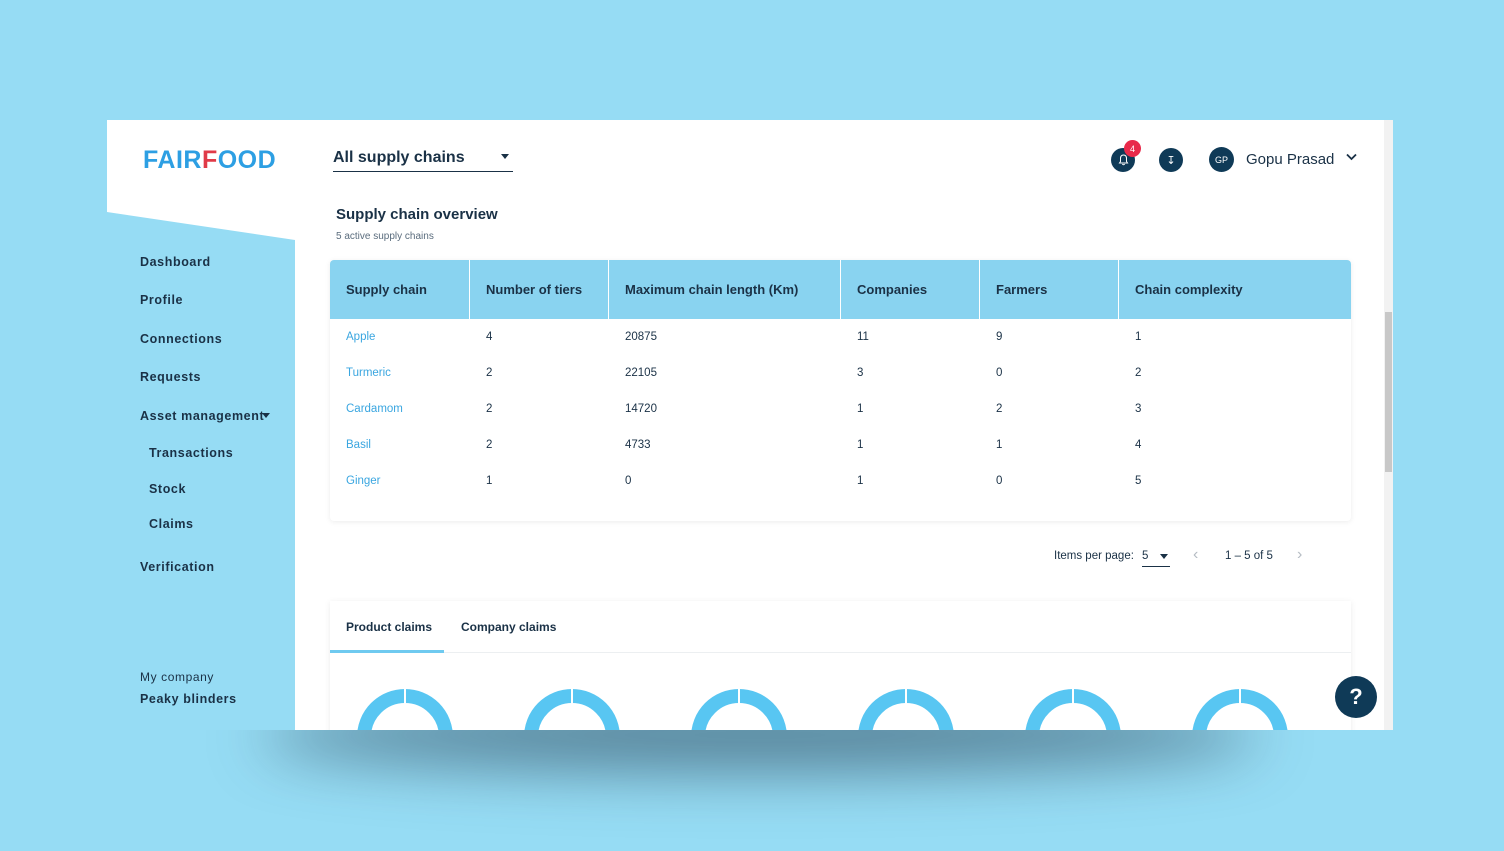  What do you see at coordinates (840, 337) in the screenshot?
I see `table-row: Apple 4 20875 11 9 1` at bounding box center [840, 337].